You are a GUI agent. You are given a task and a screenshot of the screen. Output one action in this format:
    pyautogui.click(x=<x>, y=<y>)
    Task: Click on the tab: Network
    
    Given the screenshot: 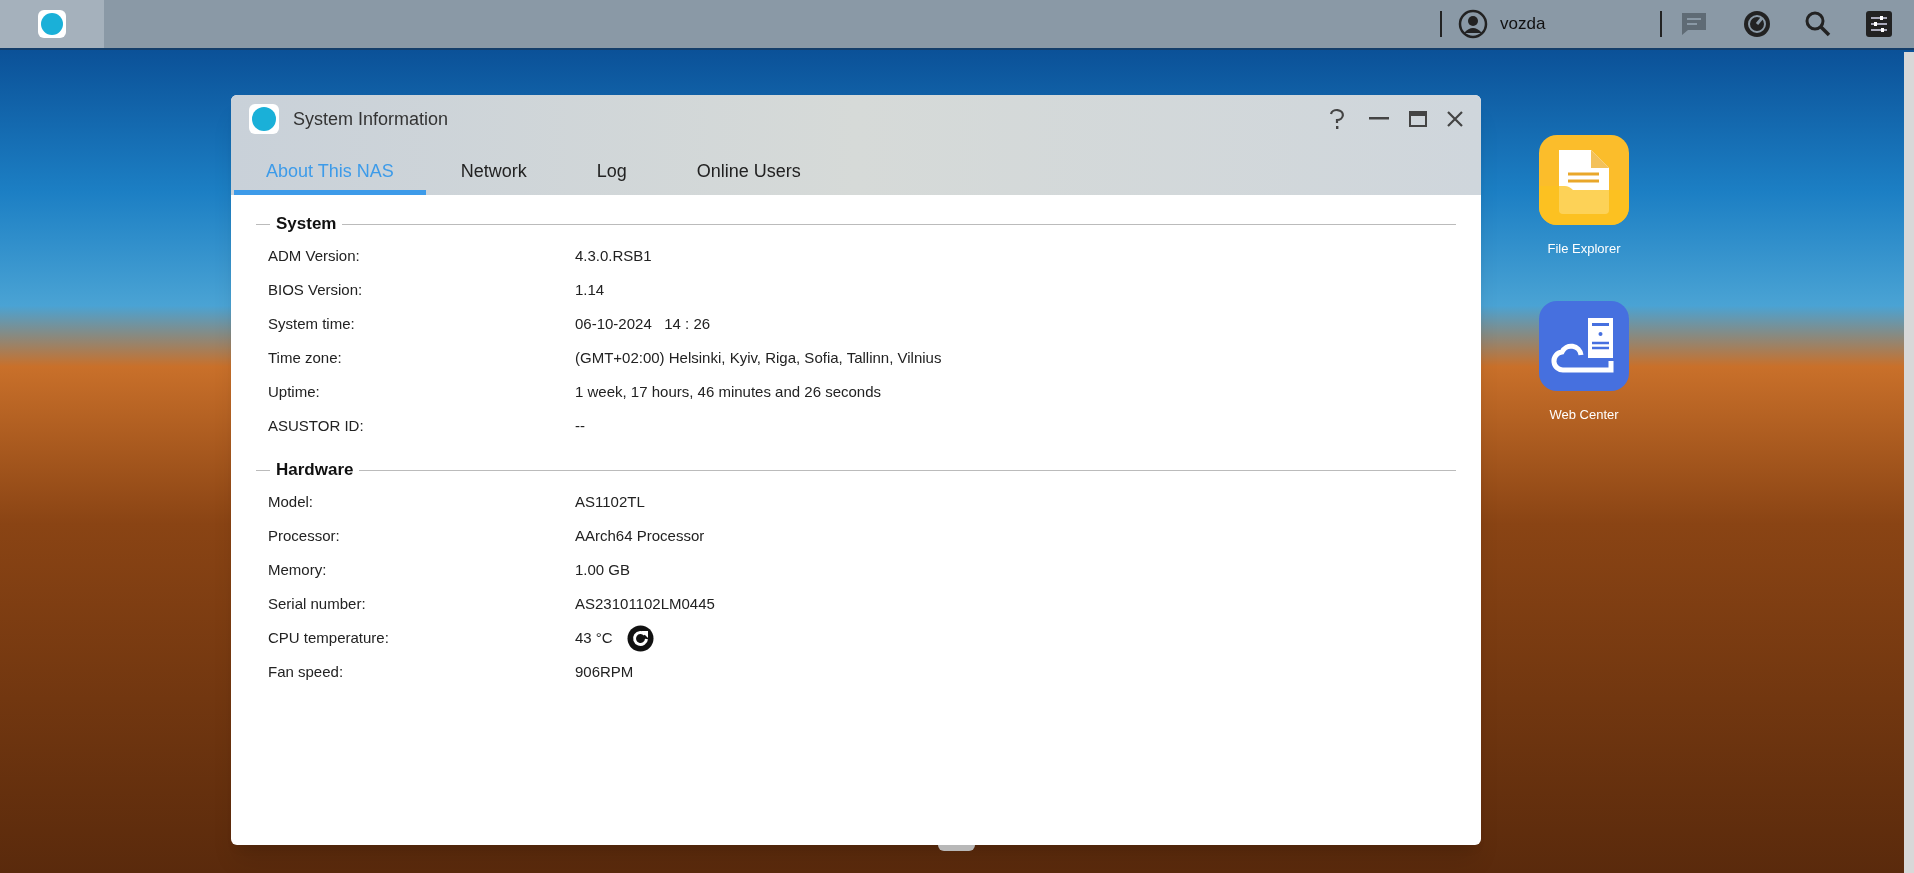 What is the action you would take?
    pyautogui.click(x=493, y=174)
    